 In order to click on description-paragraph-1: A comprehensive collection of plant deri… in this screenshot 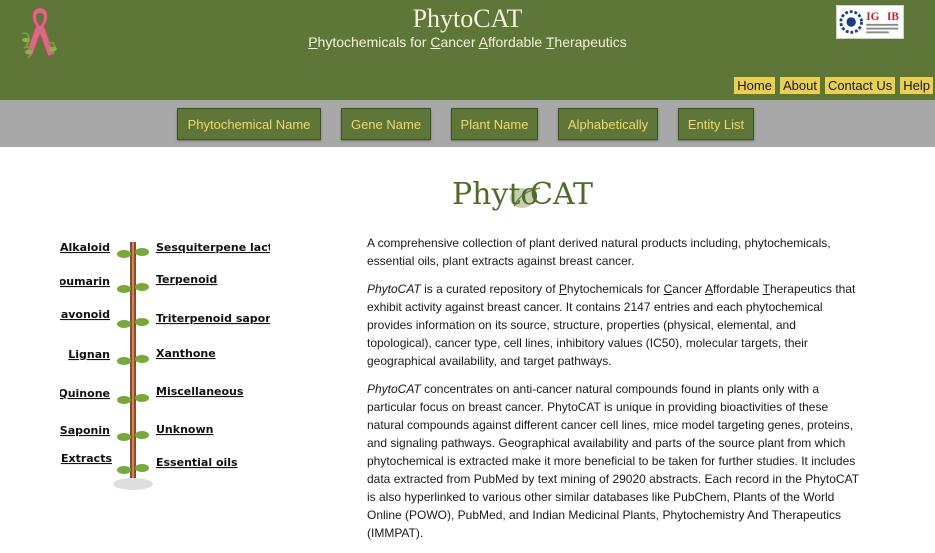, I will do `click(599, 252)`.